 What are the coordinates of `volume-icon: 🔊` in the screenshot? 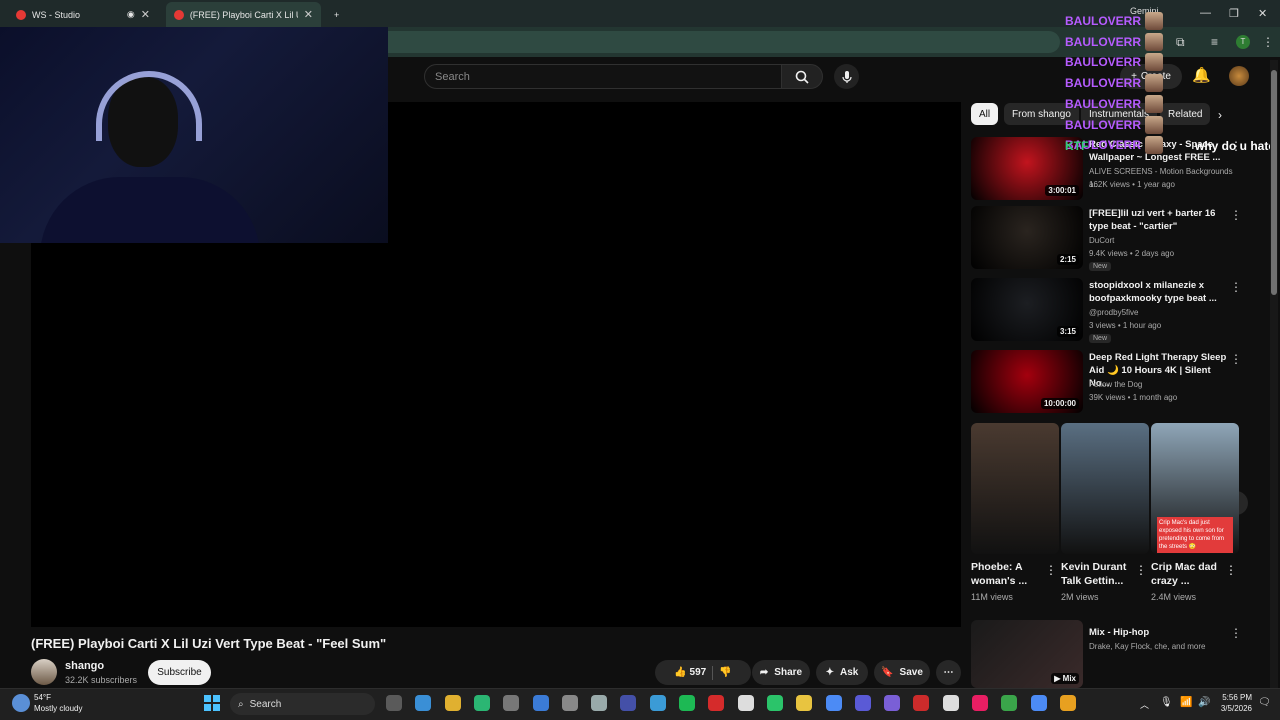 It's located at (1204, 702).